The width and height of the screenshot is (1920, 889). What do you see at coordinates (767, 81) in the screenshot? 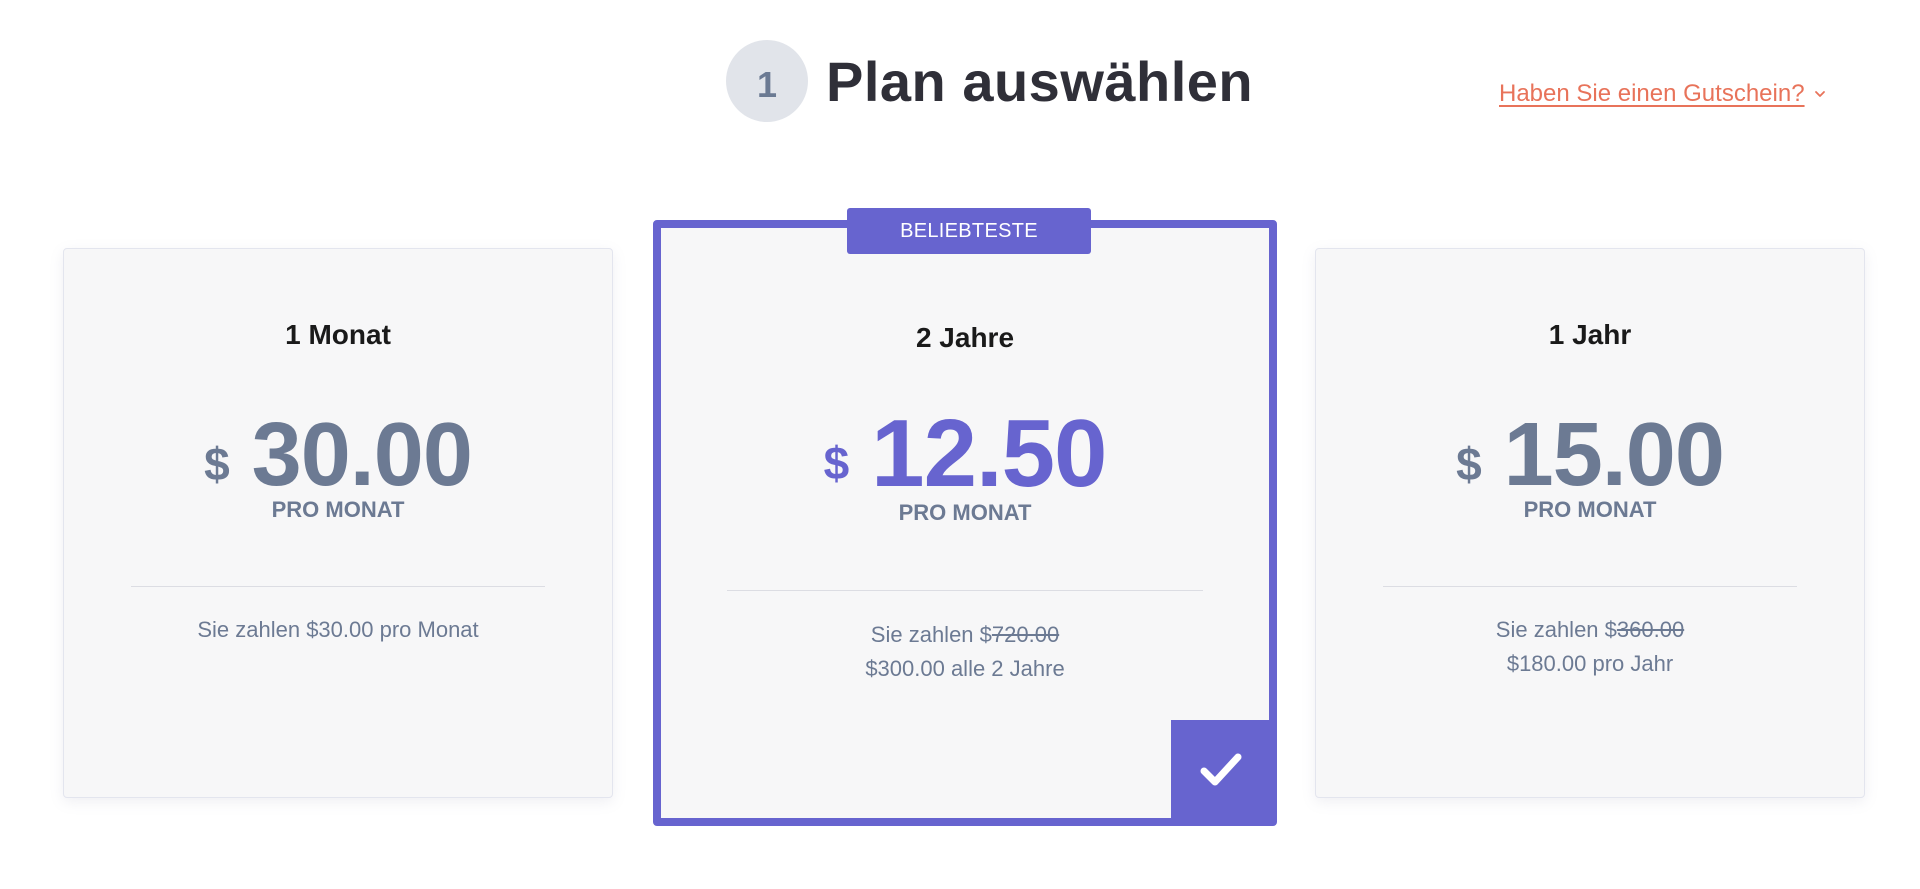
I see `step-number-badge: 1` at bounding box center [767, 81].